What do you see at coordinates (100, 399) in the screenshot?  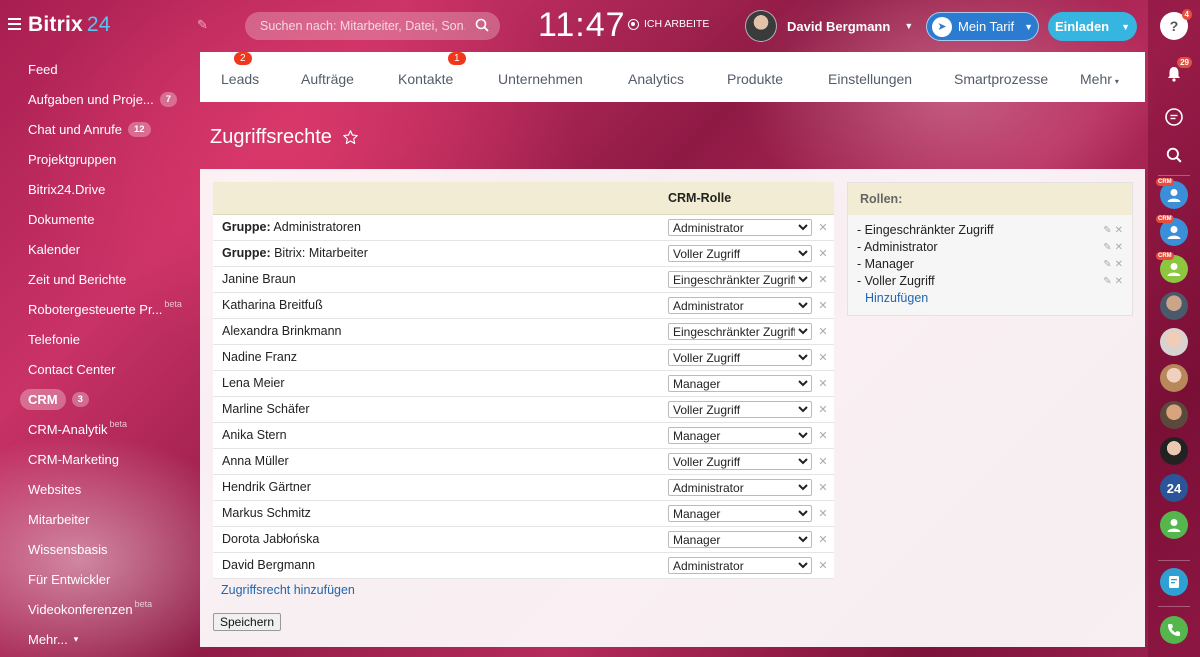 I see `sidebar-item-crm: CRM 3` at bounding box center [100, 399].